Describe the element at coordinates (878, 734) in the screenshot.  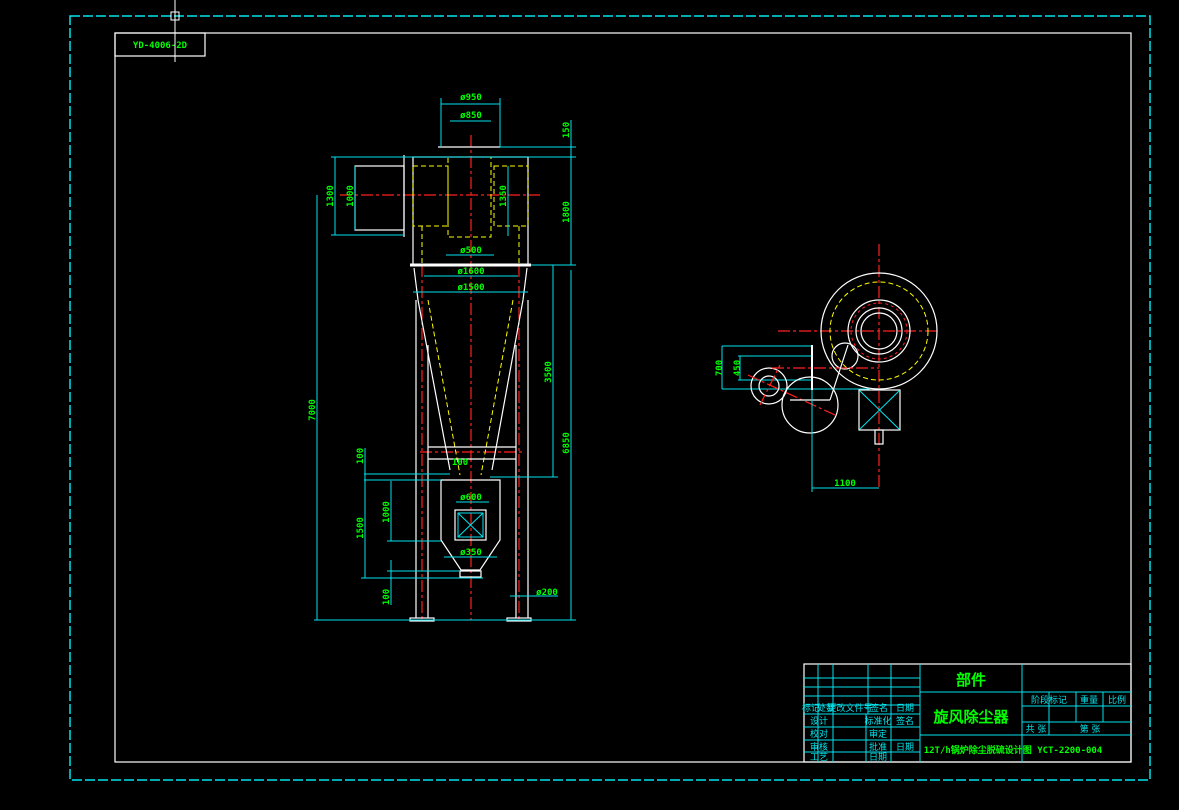
I see `role-approve-check: 审定` at that location.